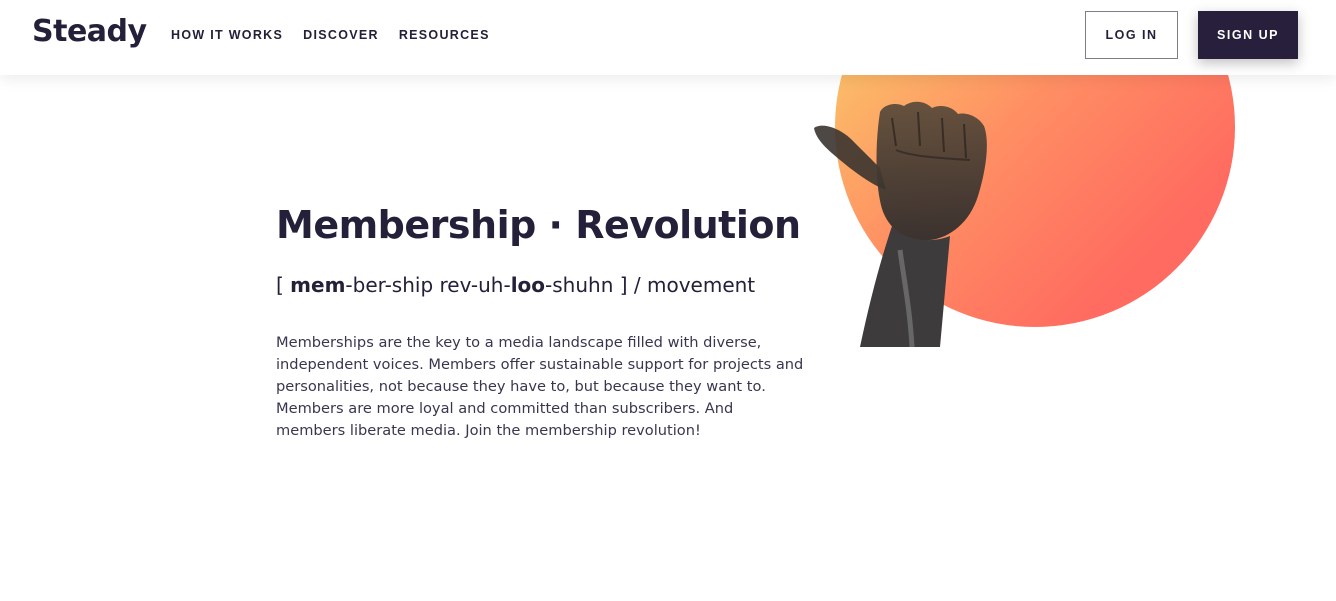  I want to click on main-nav: HOW IT WORKS DISCOVER RESOURCES, so click(330, 35).